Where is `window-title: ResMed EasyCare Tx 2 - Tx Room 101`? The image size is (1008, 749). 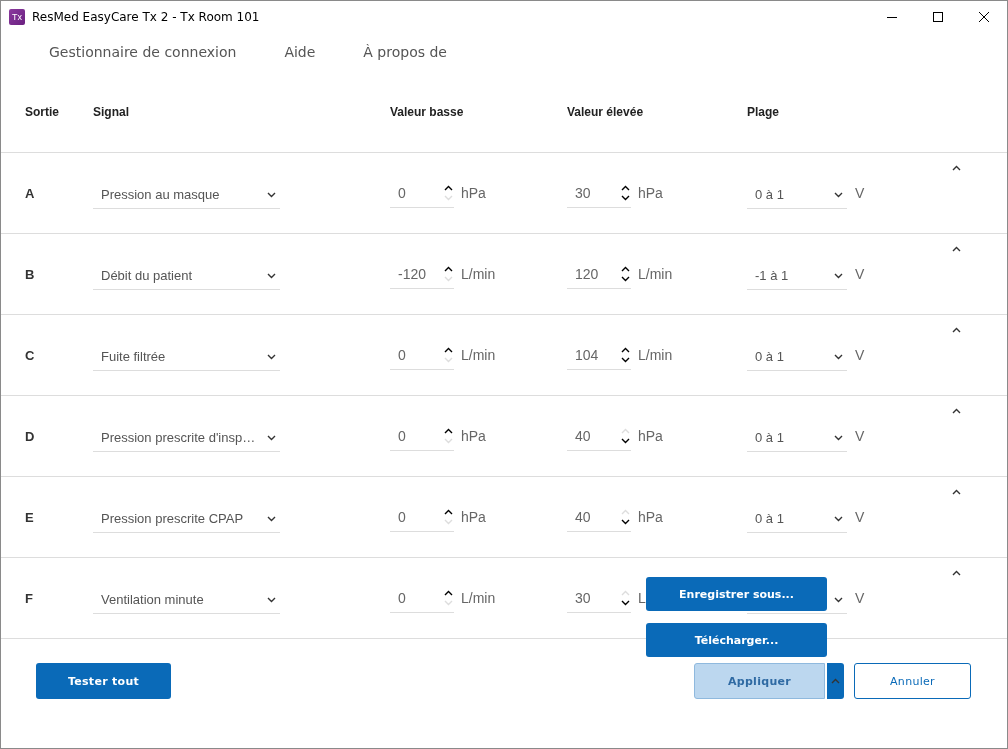 window-title: ResMed EasyCare Tx 2 - Tx Room 101 is located at coordinates (146, 16).